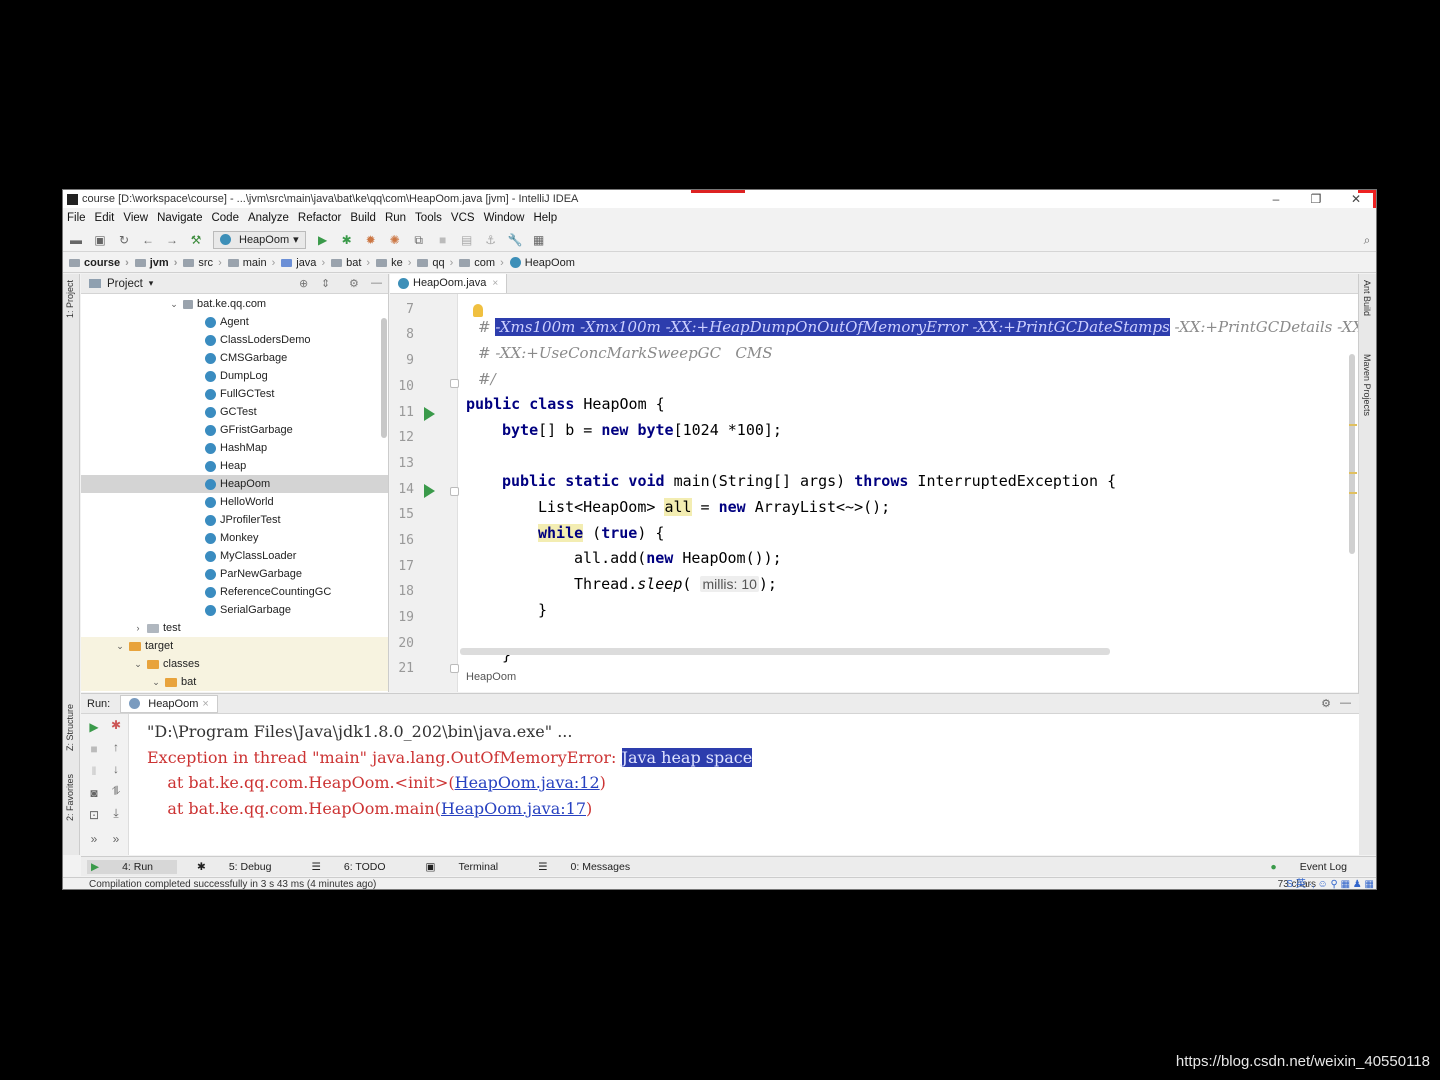  I want to click on code-line-11: public class HeapOom {, so click(565, 404).